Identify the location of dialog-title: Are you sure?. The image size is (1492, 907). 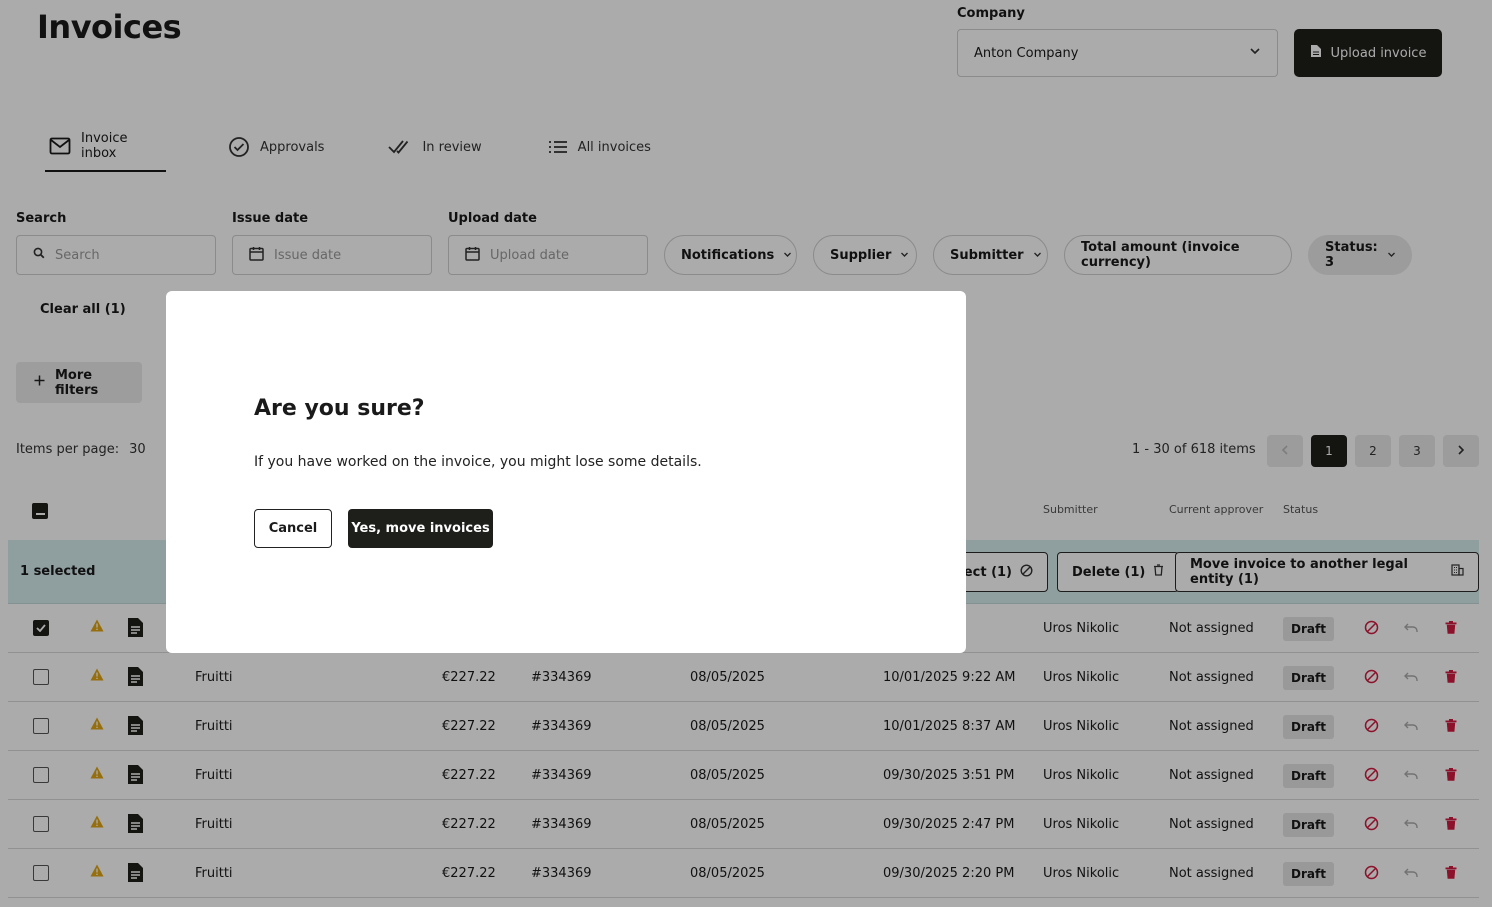
(339, 408).